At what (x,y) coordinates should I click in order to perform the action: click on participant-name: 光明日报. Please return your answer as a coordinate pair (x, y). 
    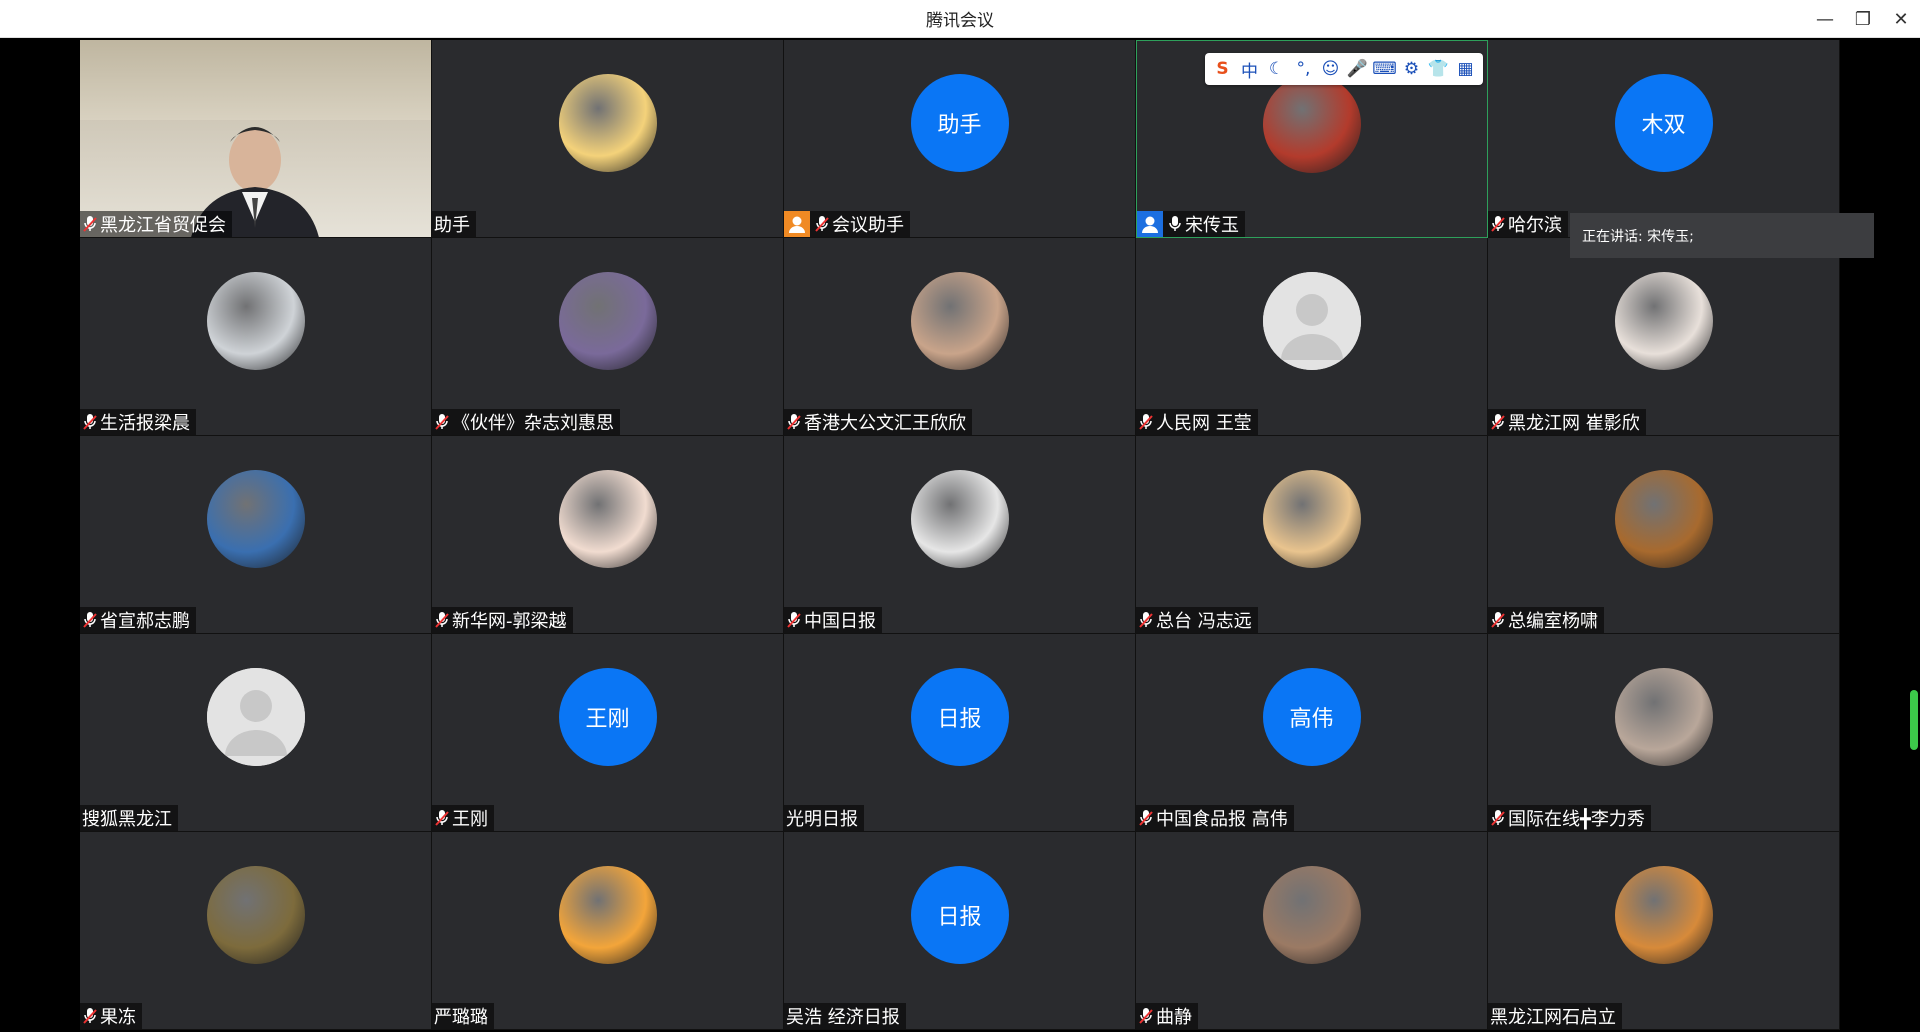
    Looking at the image, I should click on (822, 819).